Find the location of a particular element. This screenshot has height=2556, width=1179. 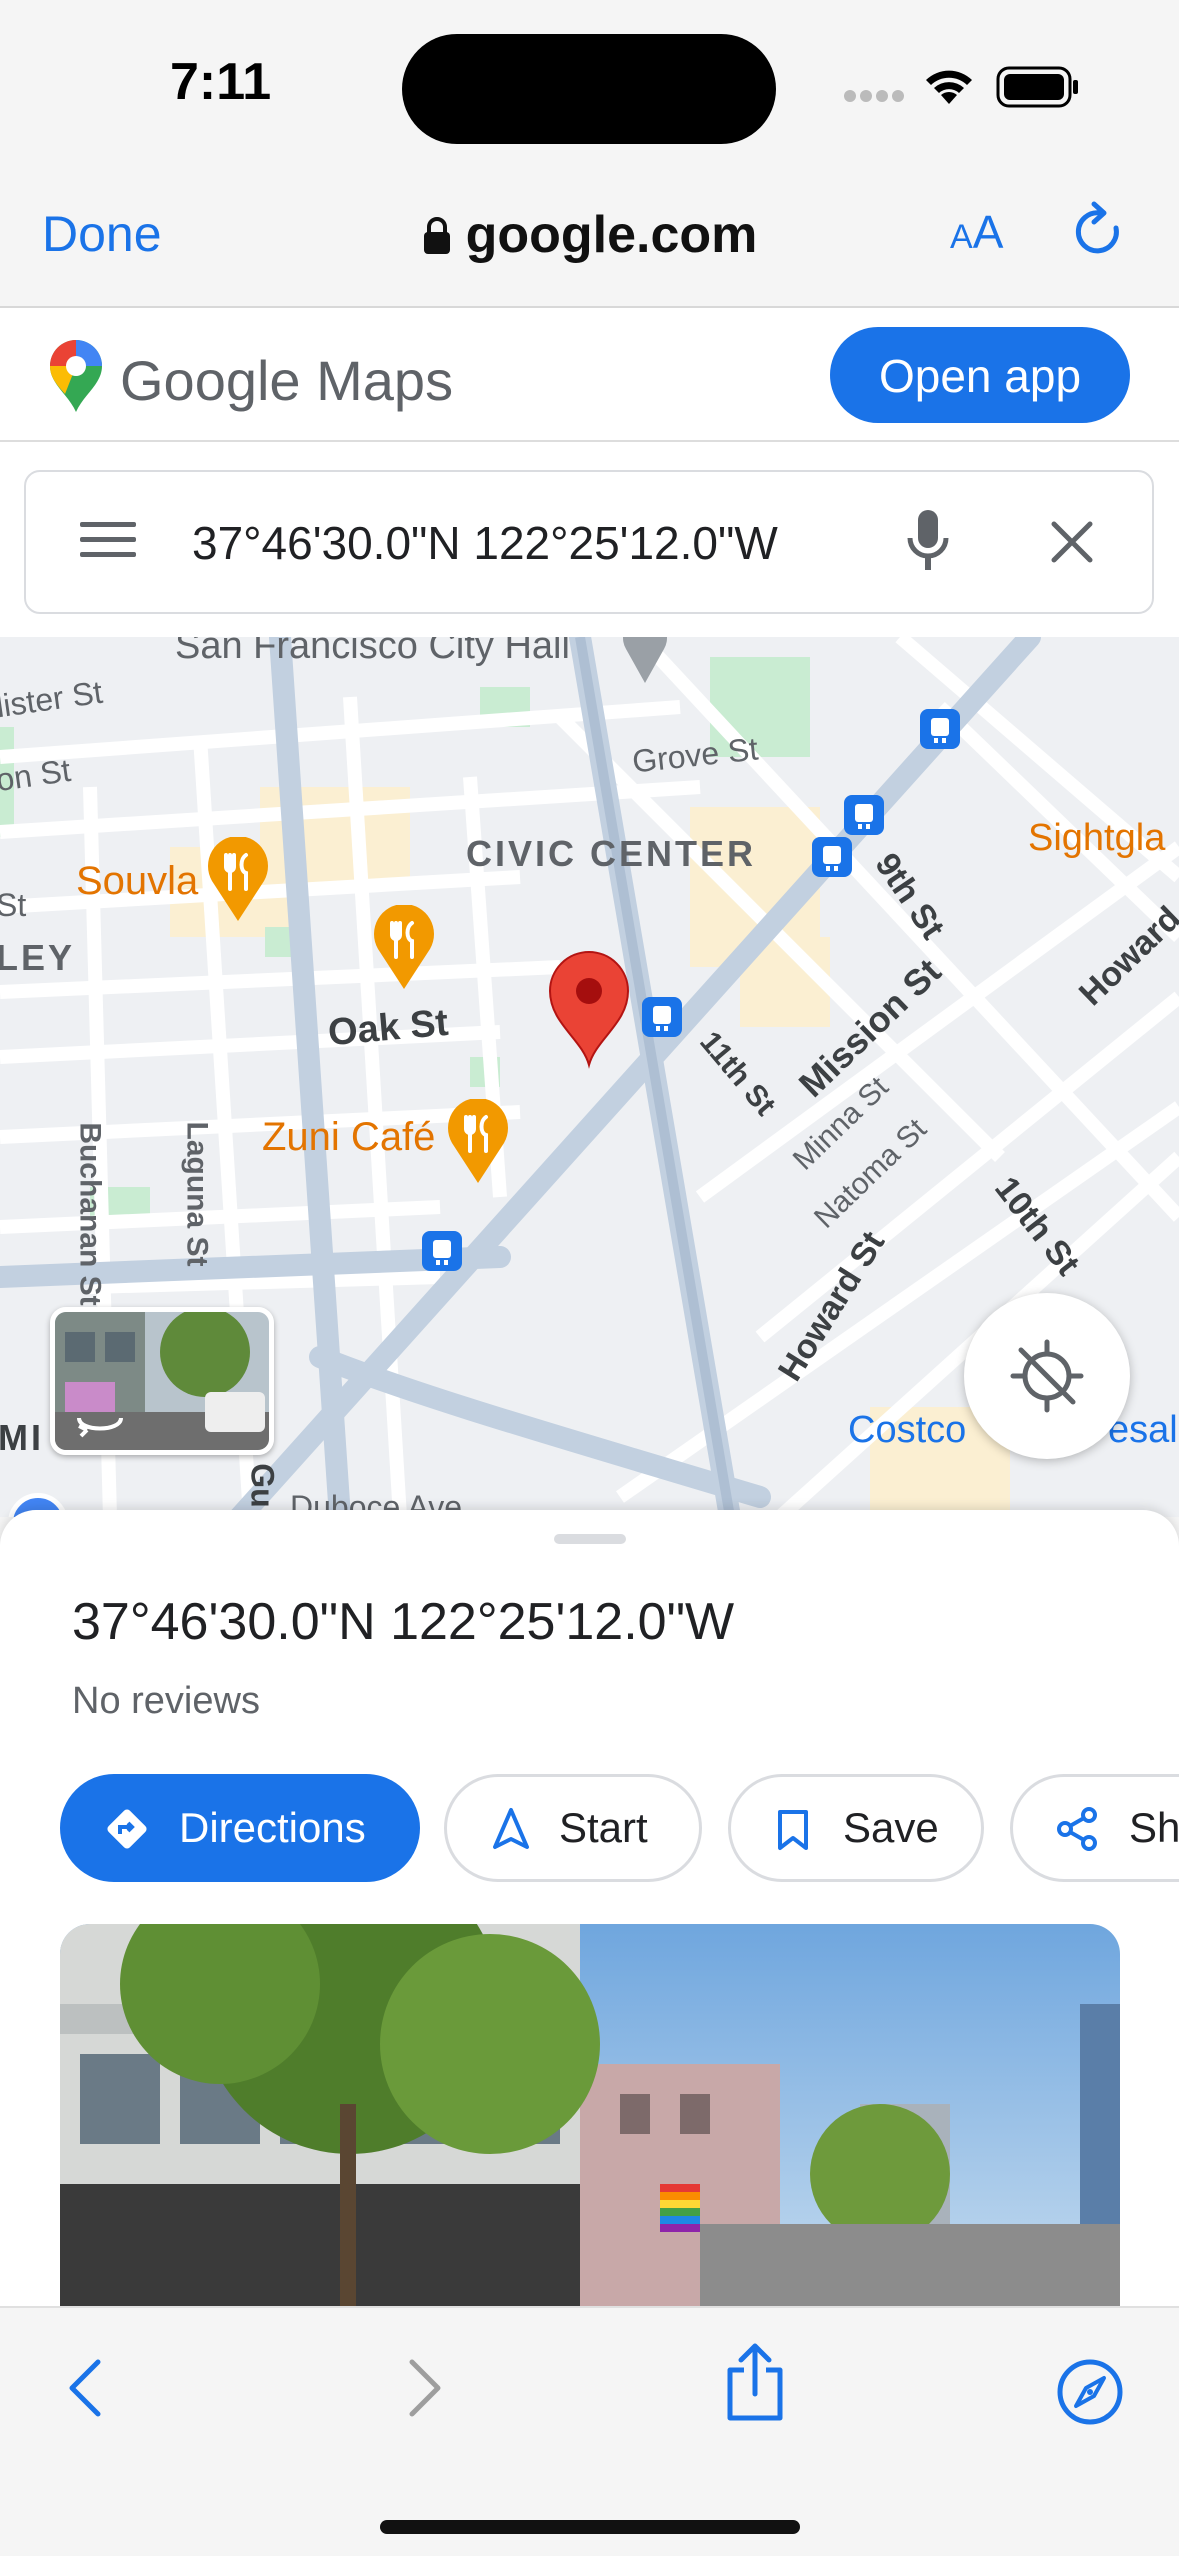

directions-label: Directions is located at coordinates (272, 1827).